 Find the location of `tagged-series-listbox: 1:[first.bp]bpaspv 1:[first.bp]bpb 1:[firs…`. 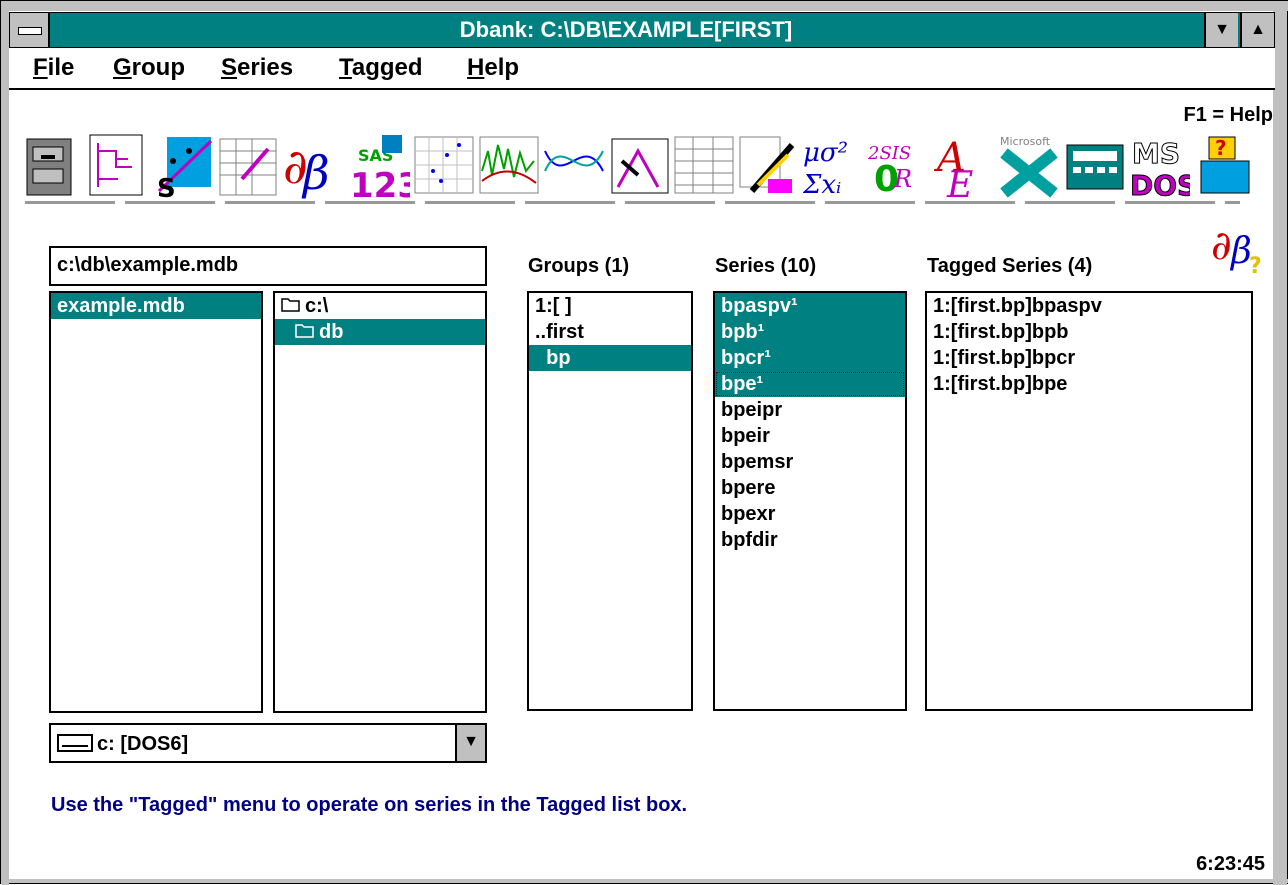

tagged-series-listbox: 1:[first.bp]bpaspv 1:[first.bp]bpb 1:[firs… is located at coordinates (1089, 501).